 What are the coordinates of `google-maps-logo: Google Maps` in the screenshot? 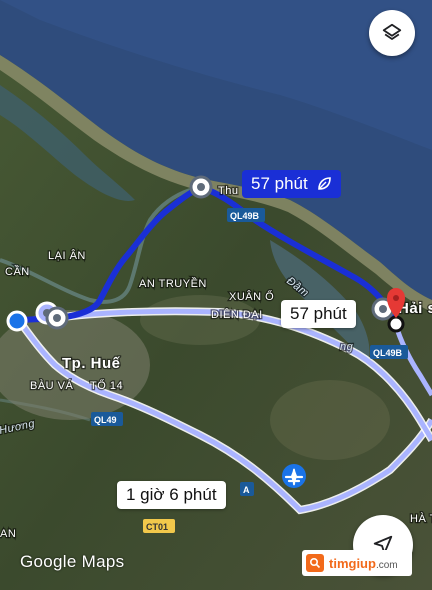 It's located at (72, 561).